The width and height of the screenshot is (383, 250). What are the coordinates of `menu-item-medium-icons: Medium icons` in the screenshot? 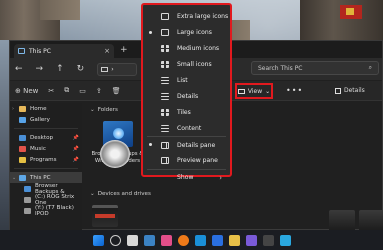 It's located at (186, 49).